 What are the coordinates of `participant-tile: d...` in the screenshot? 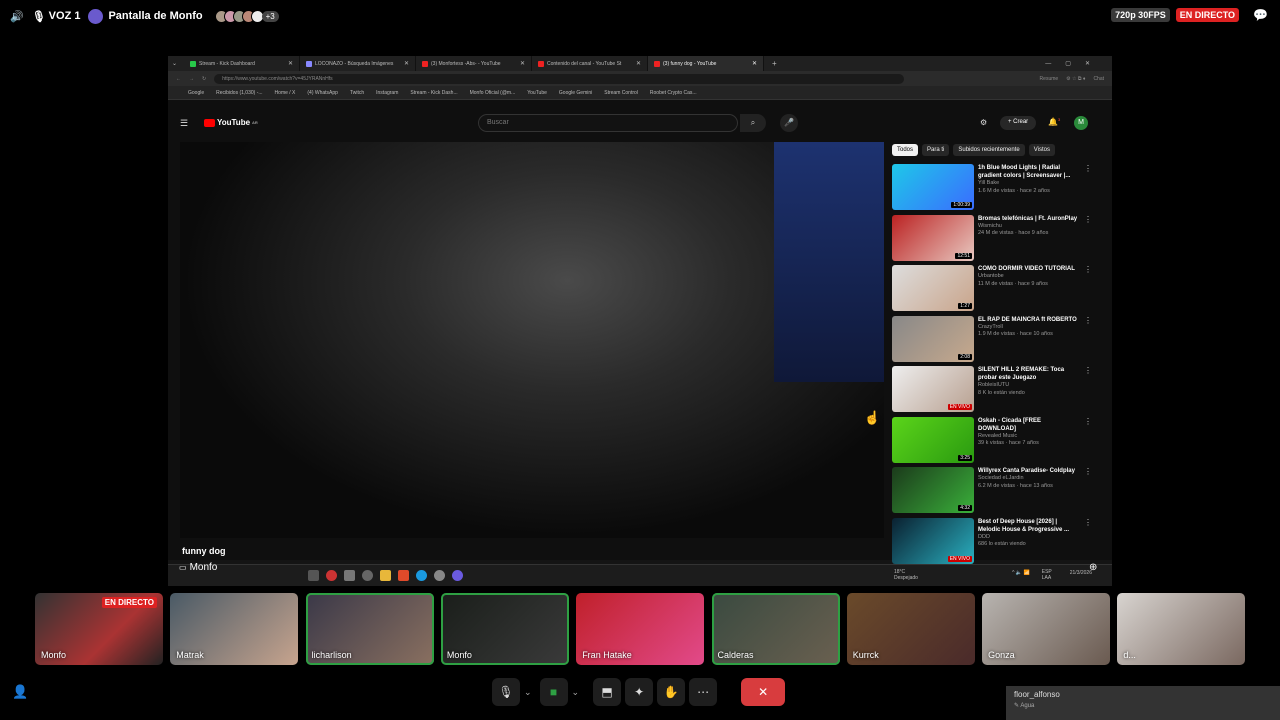 It's located at (1181, 629).